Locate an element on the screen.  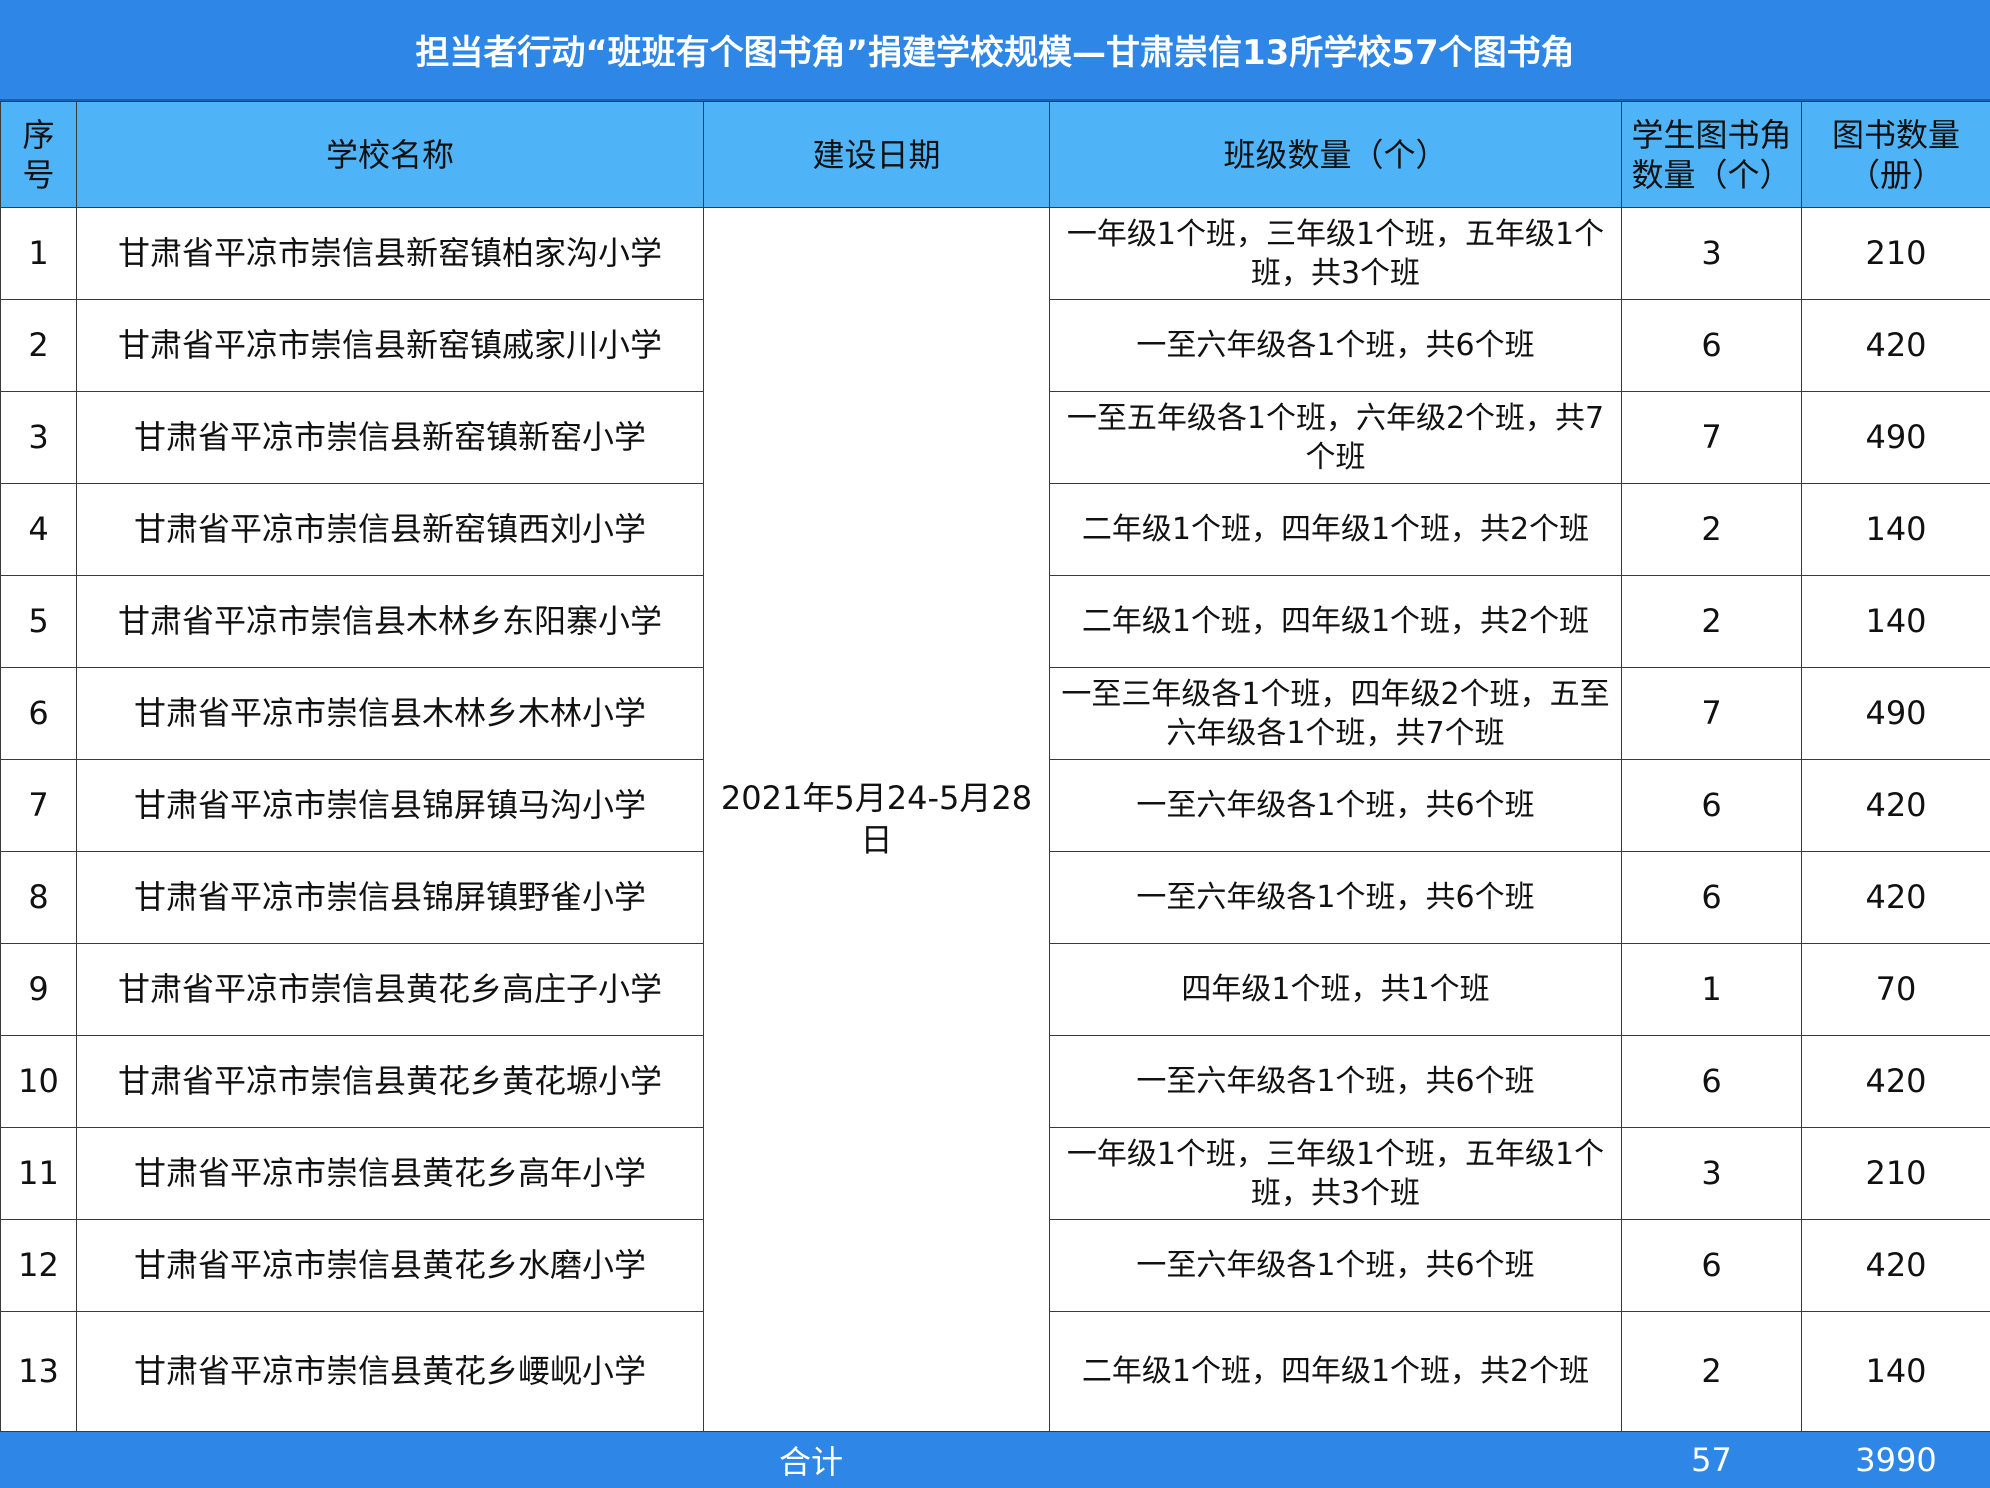
row-no: 2 is located at coordinates (38, 345).